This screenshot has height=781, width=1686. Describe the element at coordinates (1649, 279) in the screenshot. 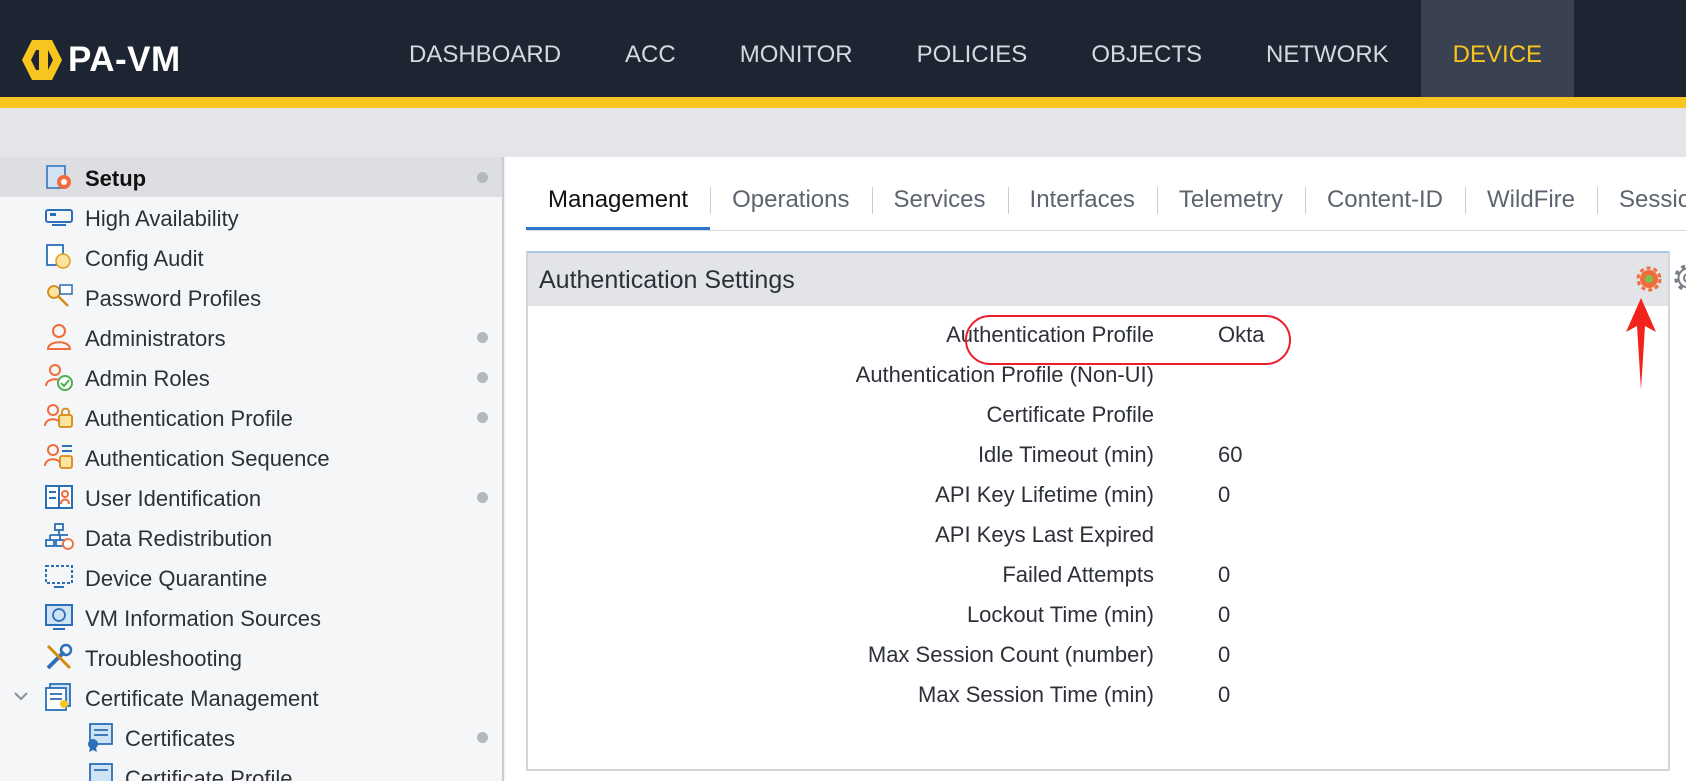

I see `status-gear-icon` at that location.